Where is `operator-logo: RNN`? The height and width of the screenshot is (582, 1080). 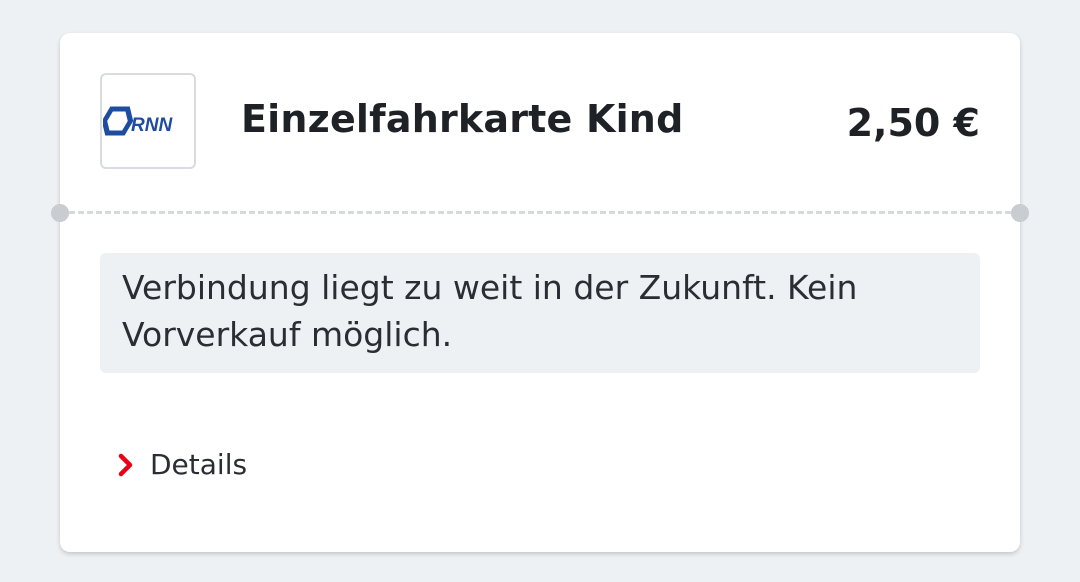
operator-logo: RNN is located at coordinates (148, 121).